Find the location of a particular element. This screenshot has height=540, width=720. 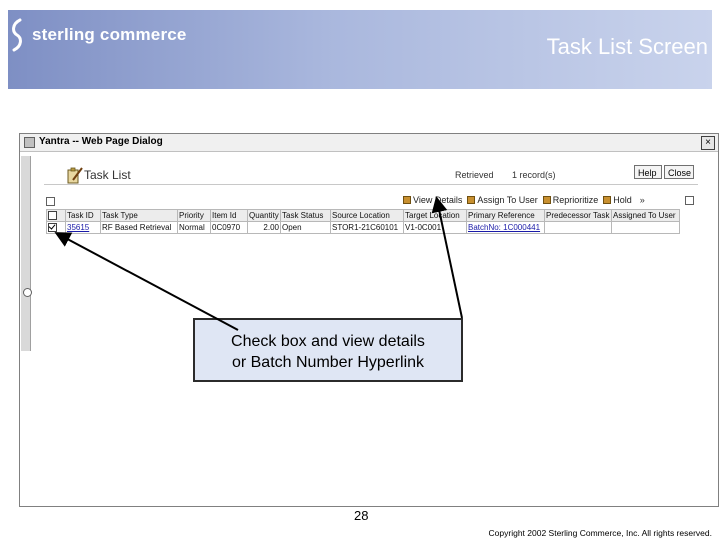

row-select-cell is located at coordinates (56, 227).